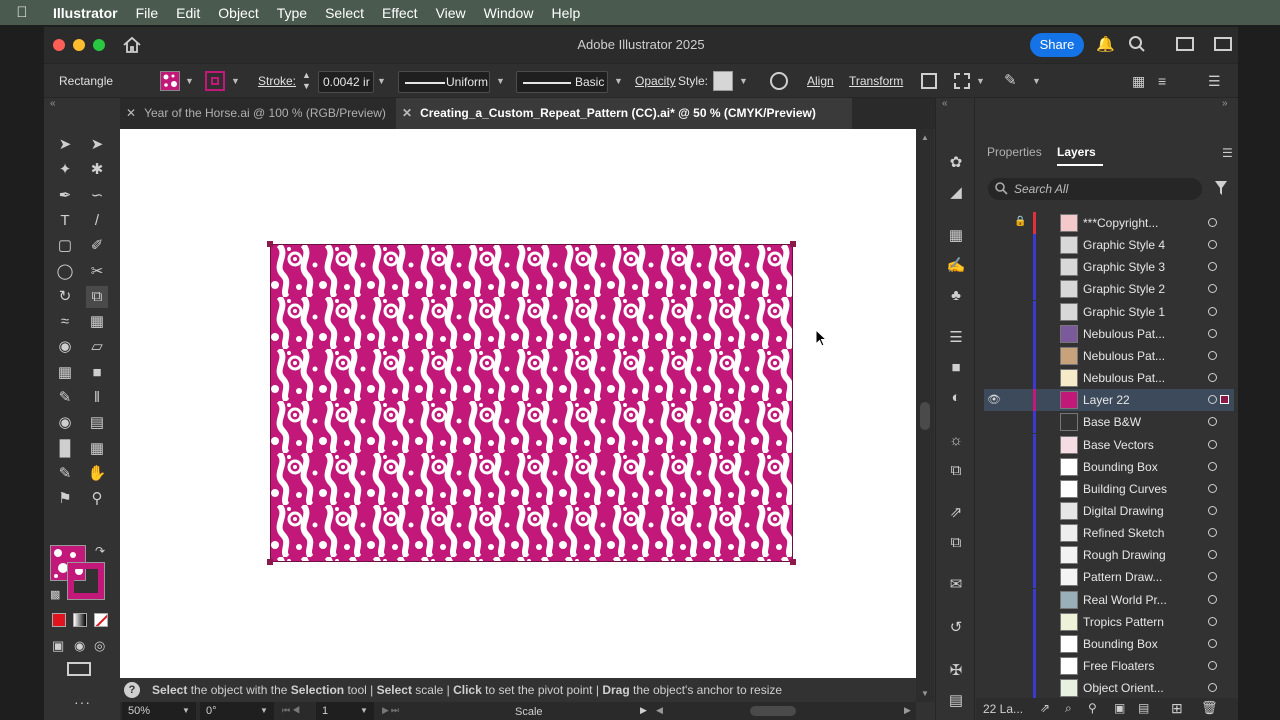  I want to click on swap-fill-stroke-icon: ↷, so click(100, 551).